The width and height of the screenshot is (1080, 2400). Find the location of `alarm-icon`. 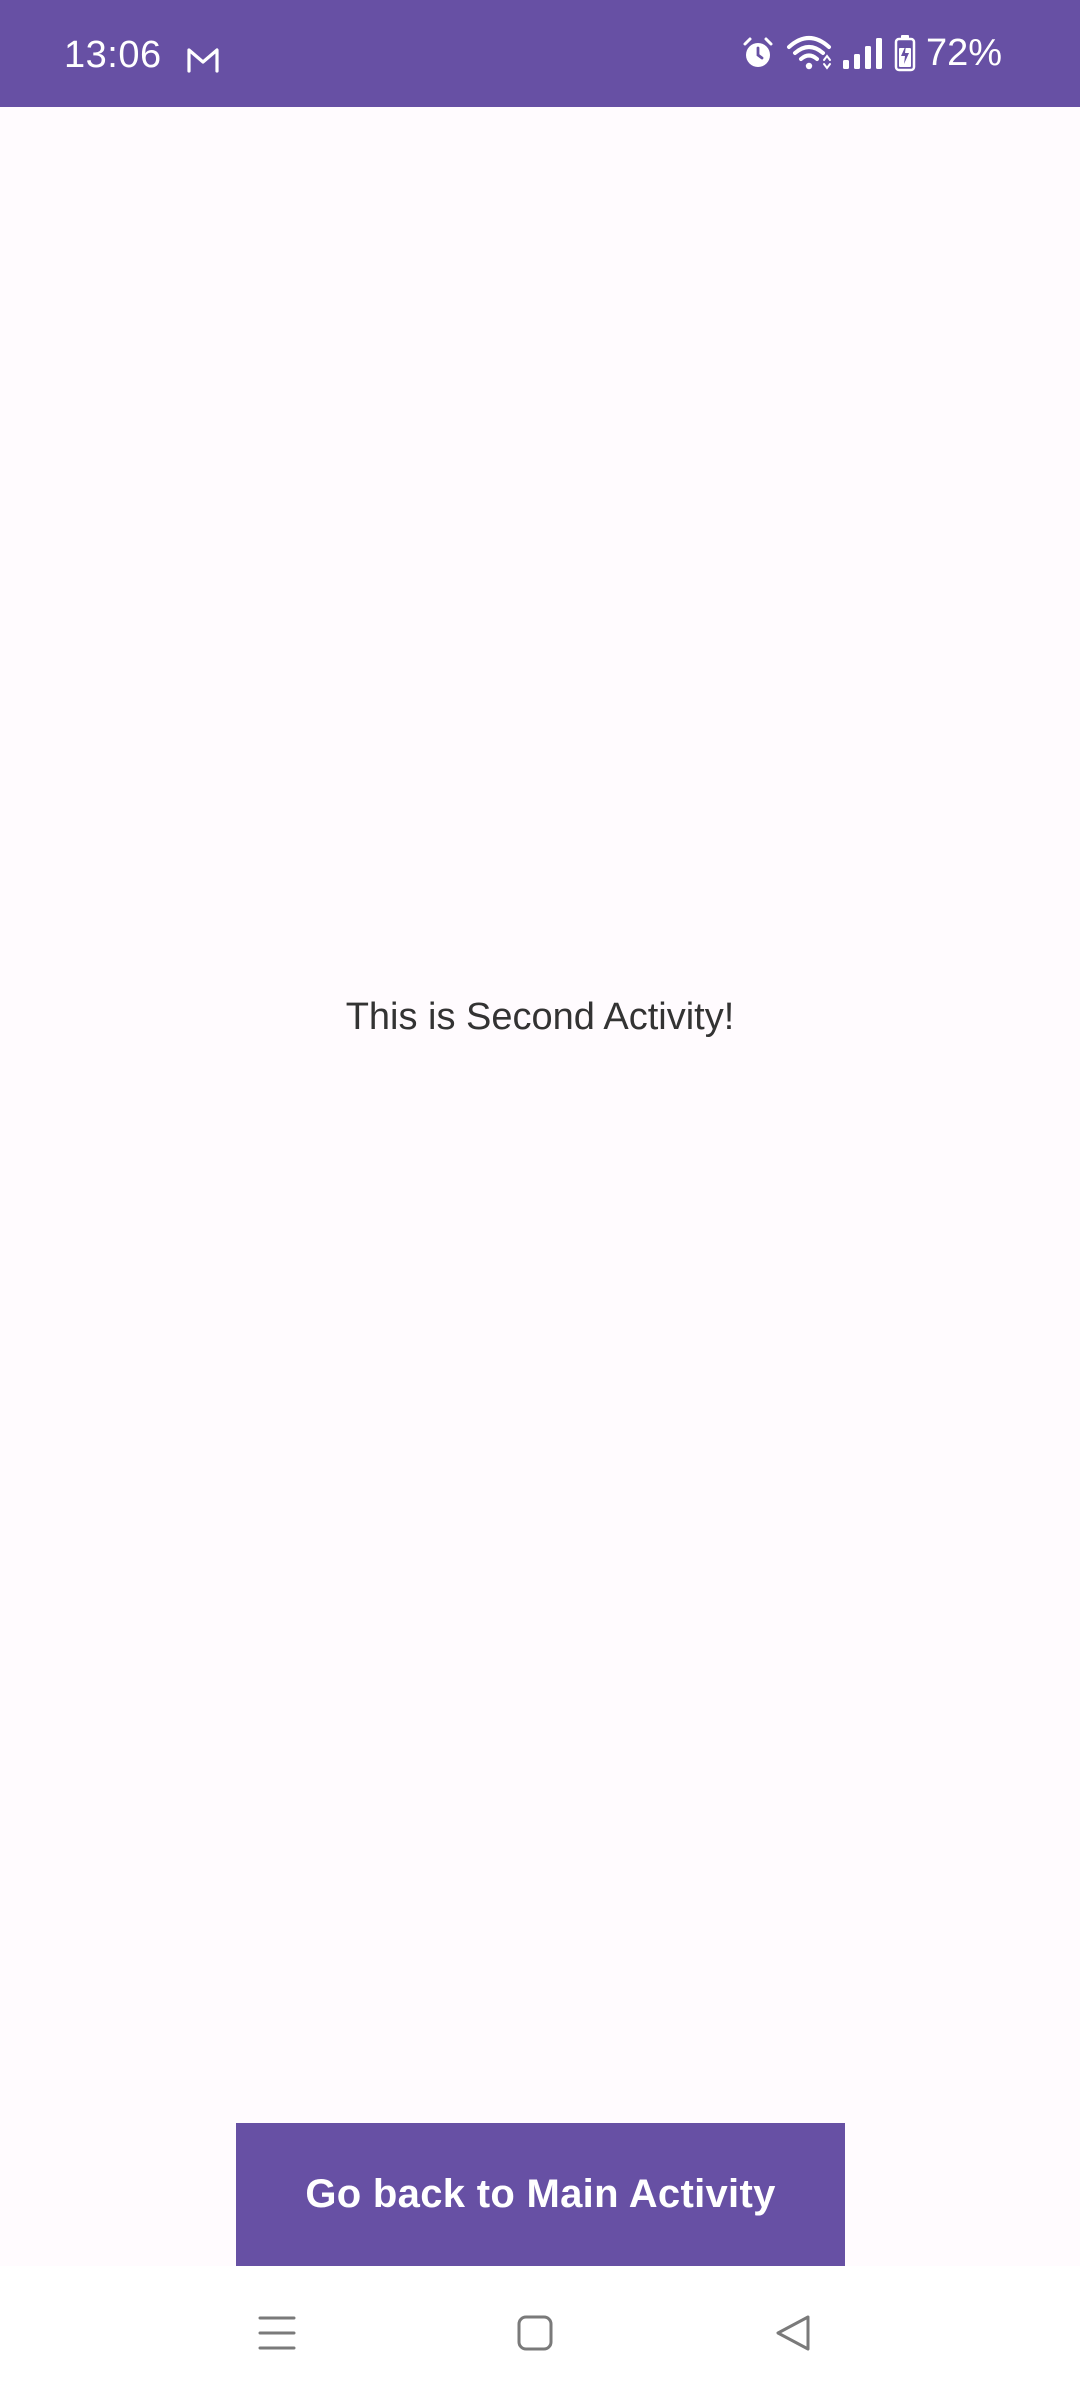

alarm-icon is located at coordinates (758, 52).